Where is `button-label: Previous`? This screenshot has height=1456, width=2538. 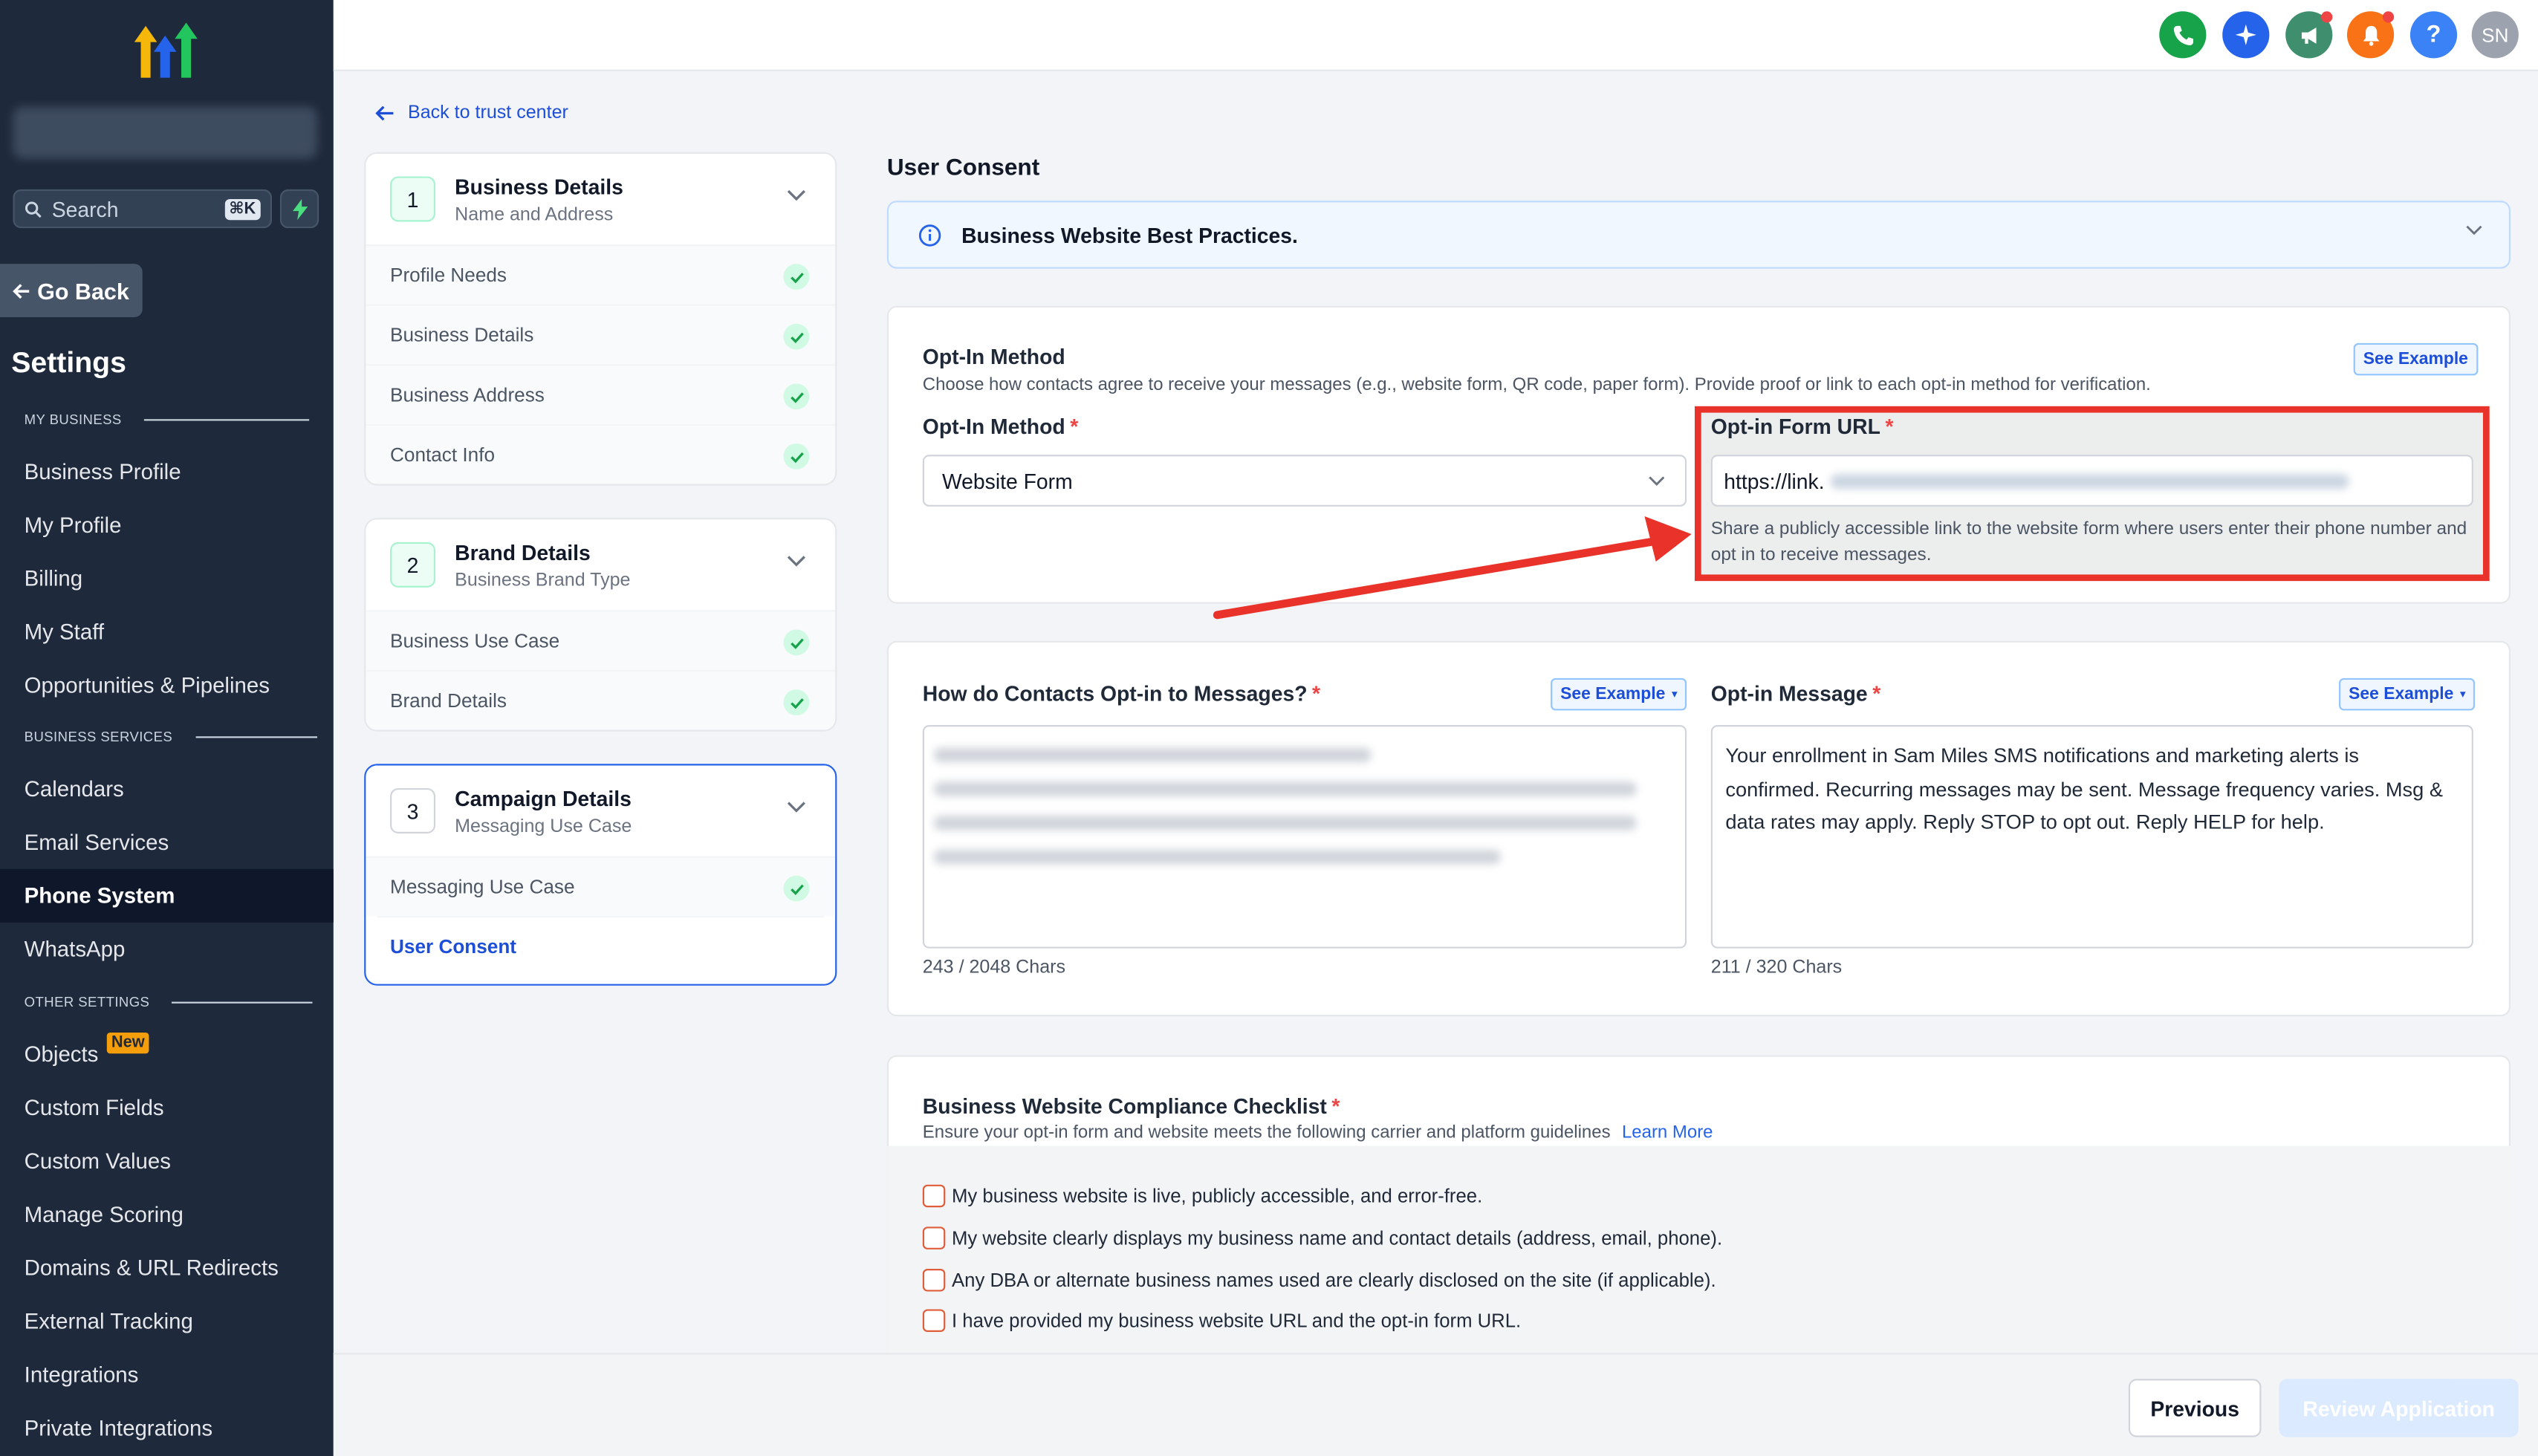
button-label: Previous is located at coordinates (2194, 1408).